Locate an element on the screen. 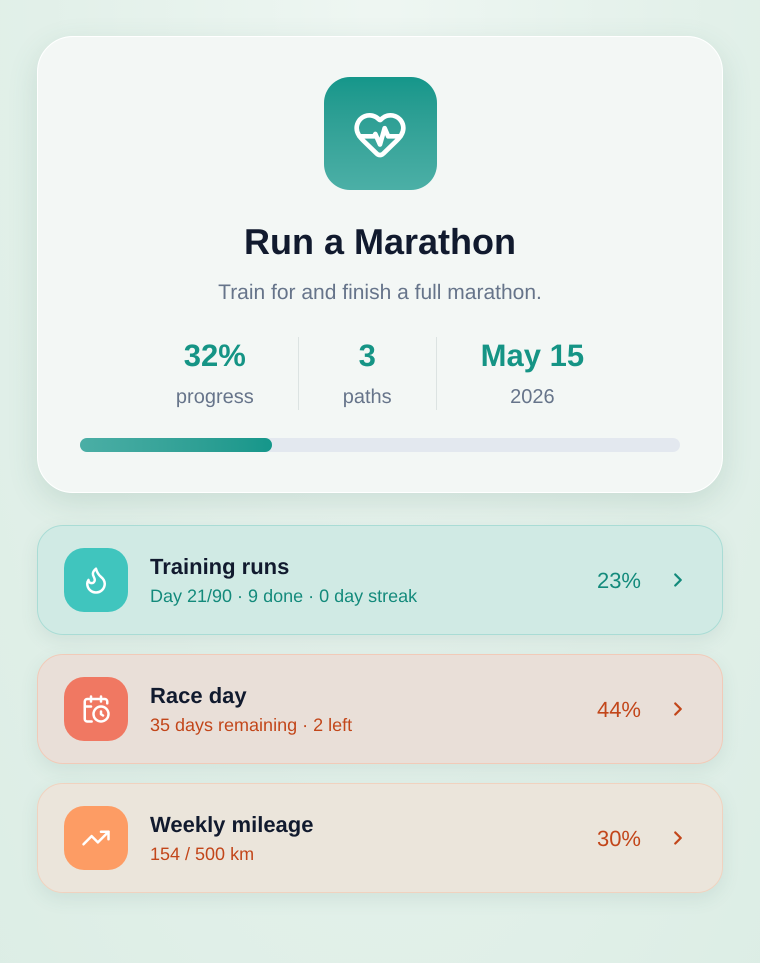  heart-pulse-icon is located at coordinates (380, 133).